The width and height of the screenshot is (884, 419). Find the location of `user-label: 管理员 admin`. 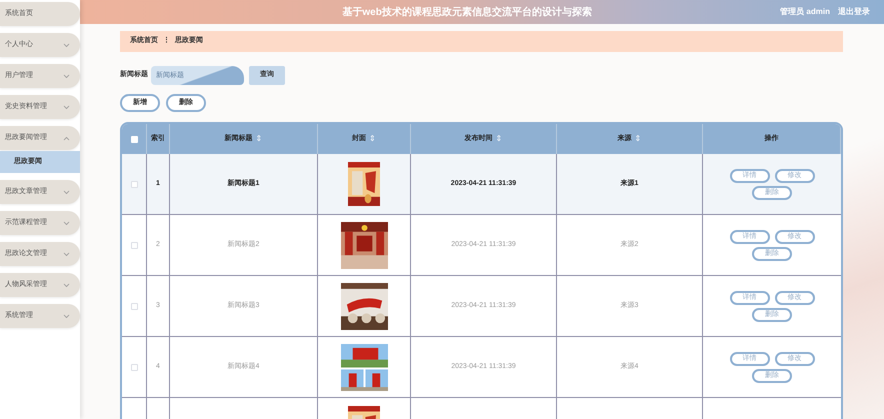

user-label: 管理员 admin is located at coordinates (805, 12).